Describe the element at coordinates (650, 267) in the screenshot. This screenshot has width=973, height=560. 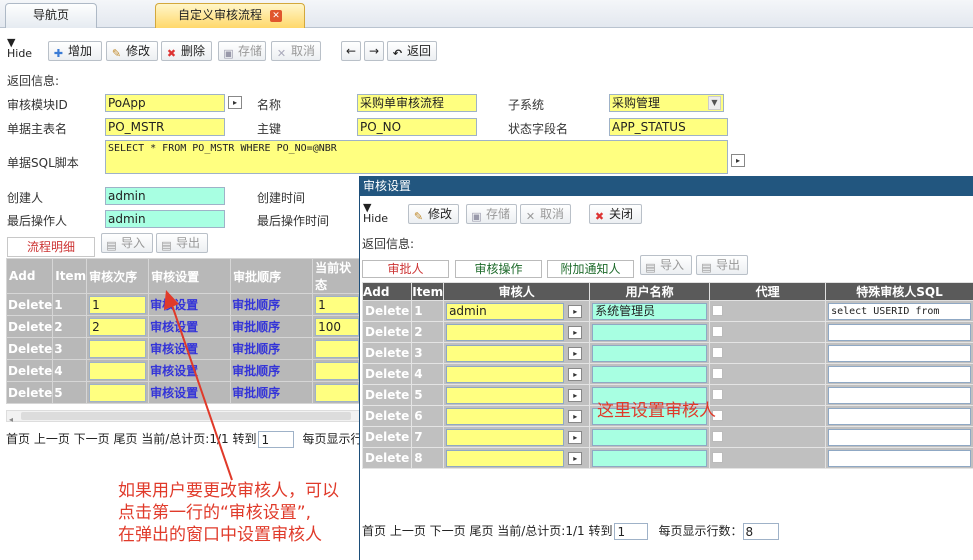
I see `import-icon: ▤` at that location.